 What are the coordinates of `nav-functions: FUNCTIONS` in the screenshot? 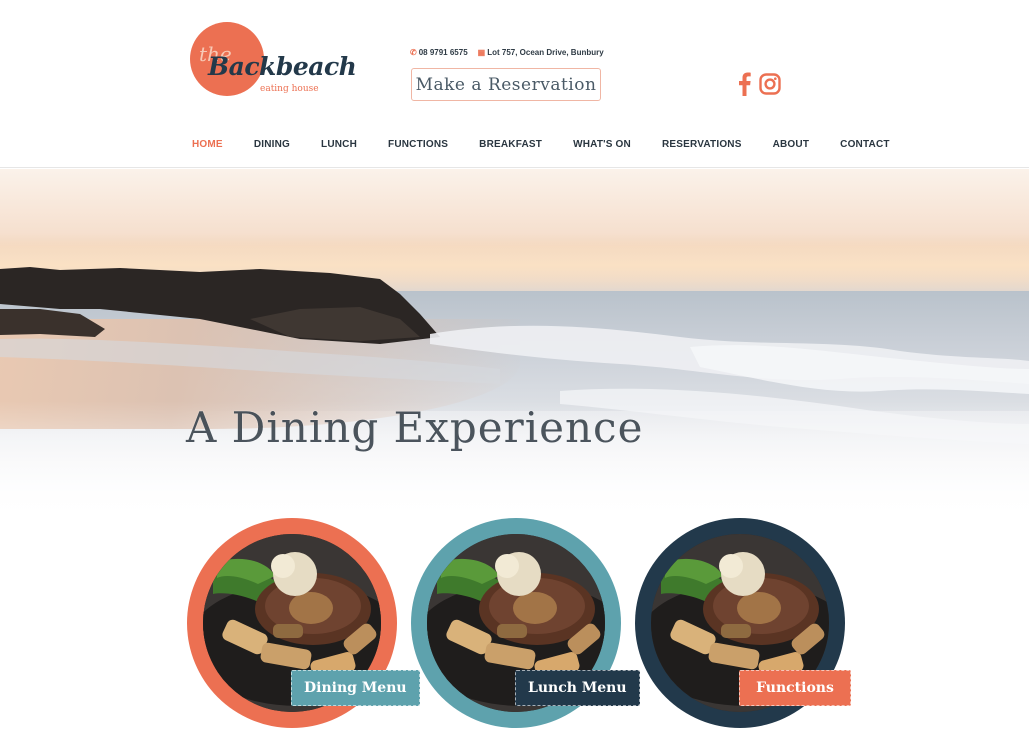 It's located at (418, 144).